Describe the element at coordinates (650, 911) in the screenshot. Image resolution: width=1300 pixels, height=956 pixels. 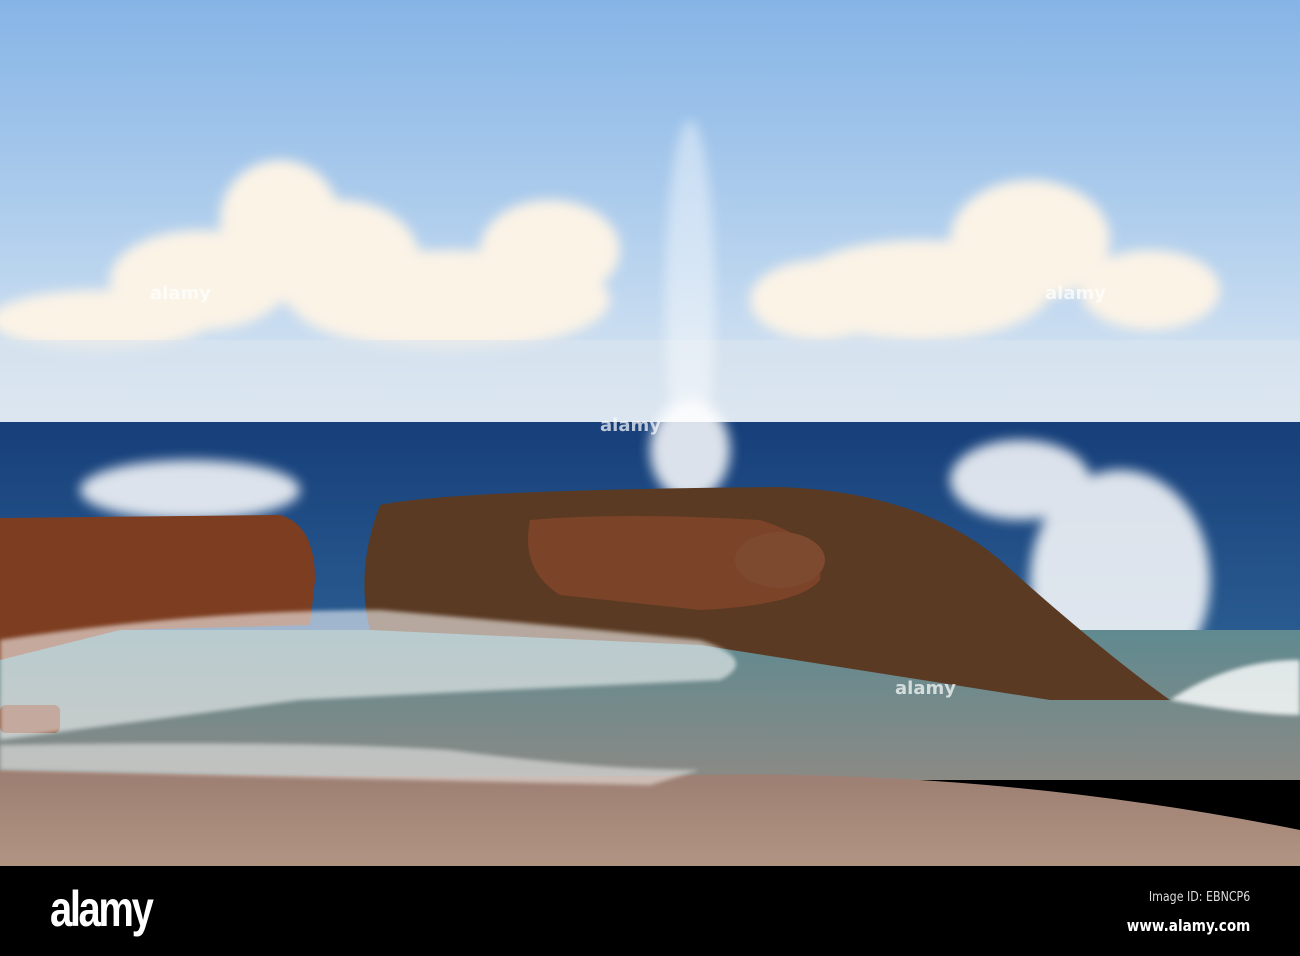
I see `watermark-bar: alamy Image ID: EBNCP6 www.alamy.com` at that location.